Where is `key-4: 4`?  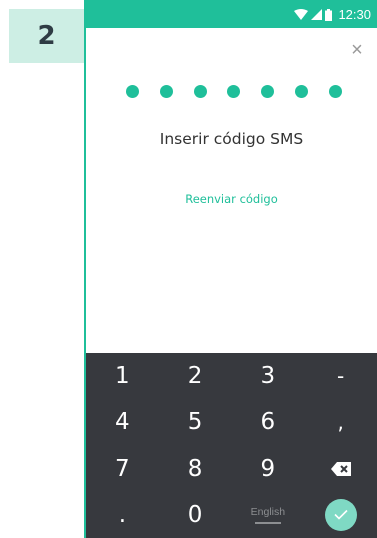 key-4: 4 is located at coordinates (122, 422).